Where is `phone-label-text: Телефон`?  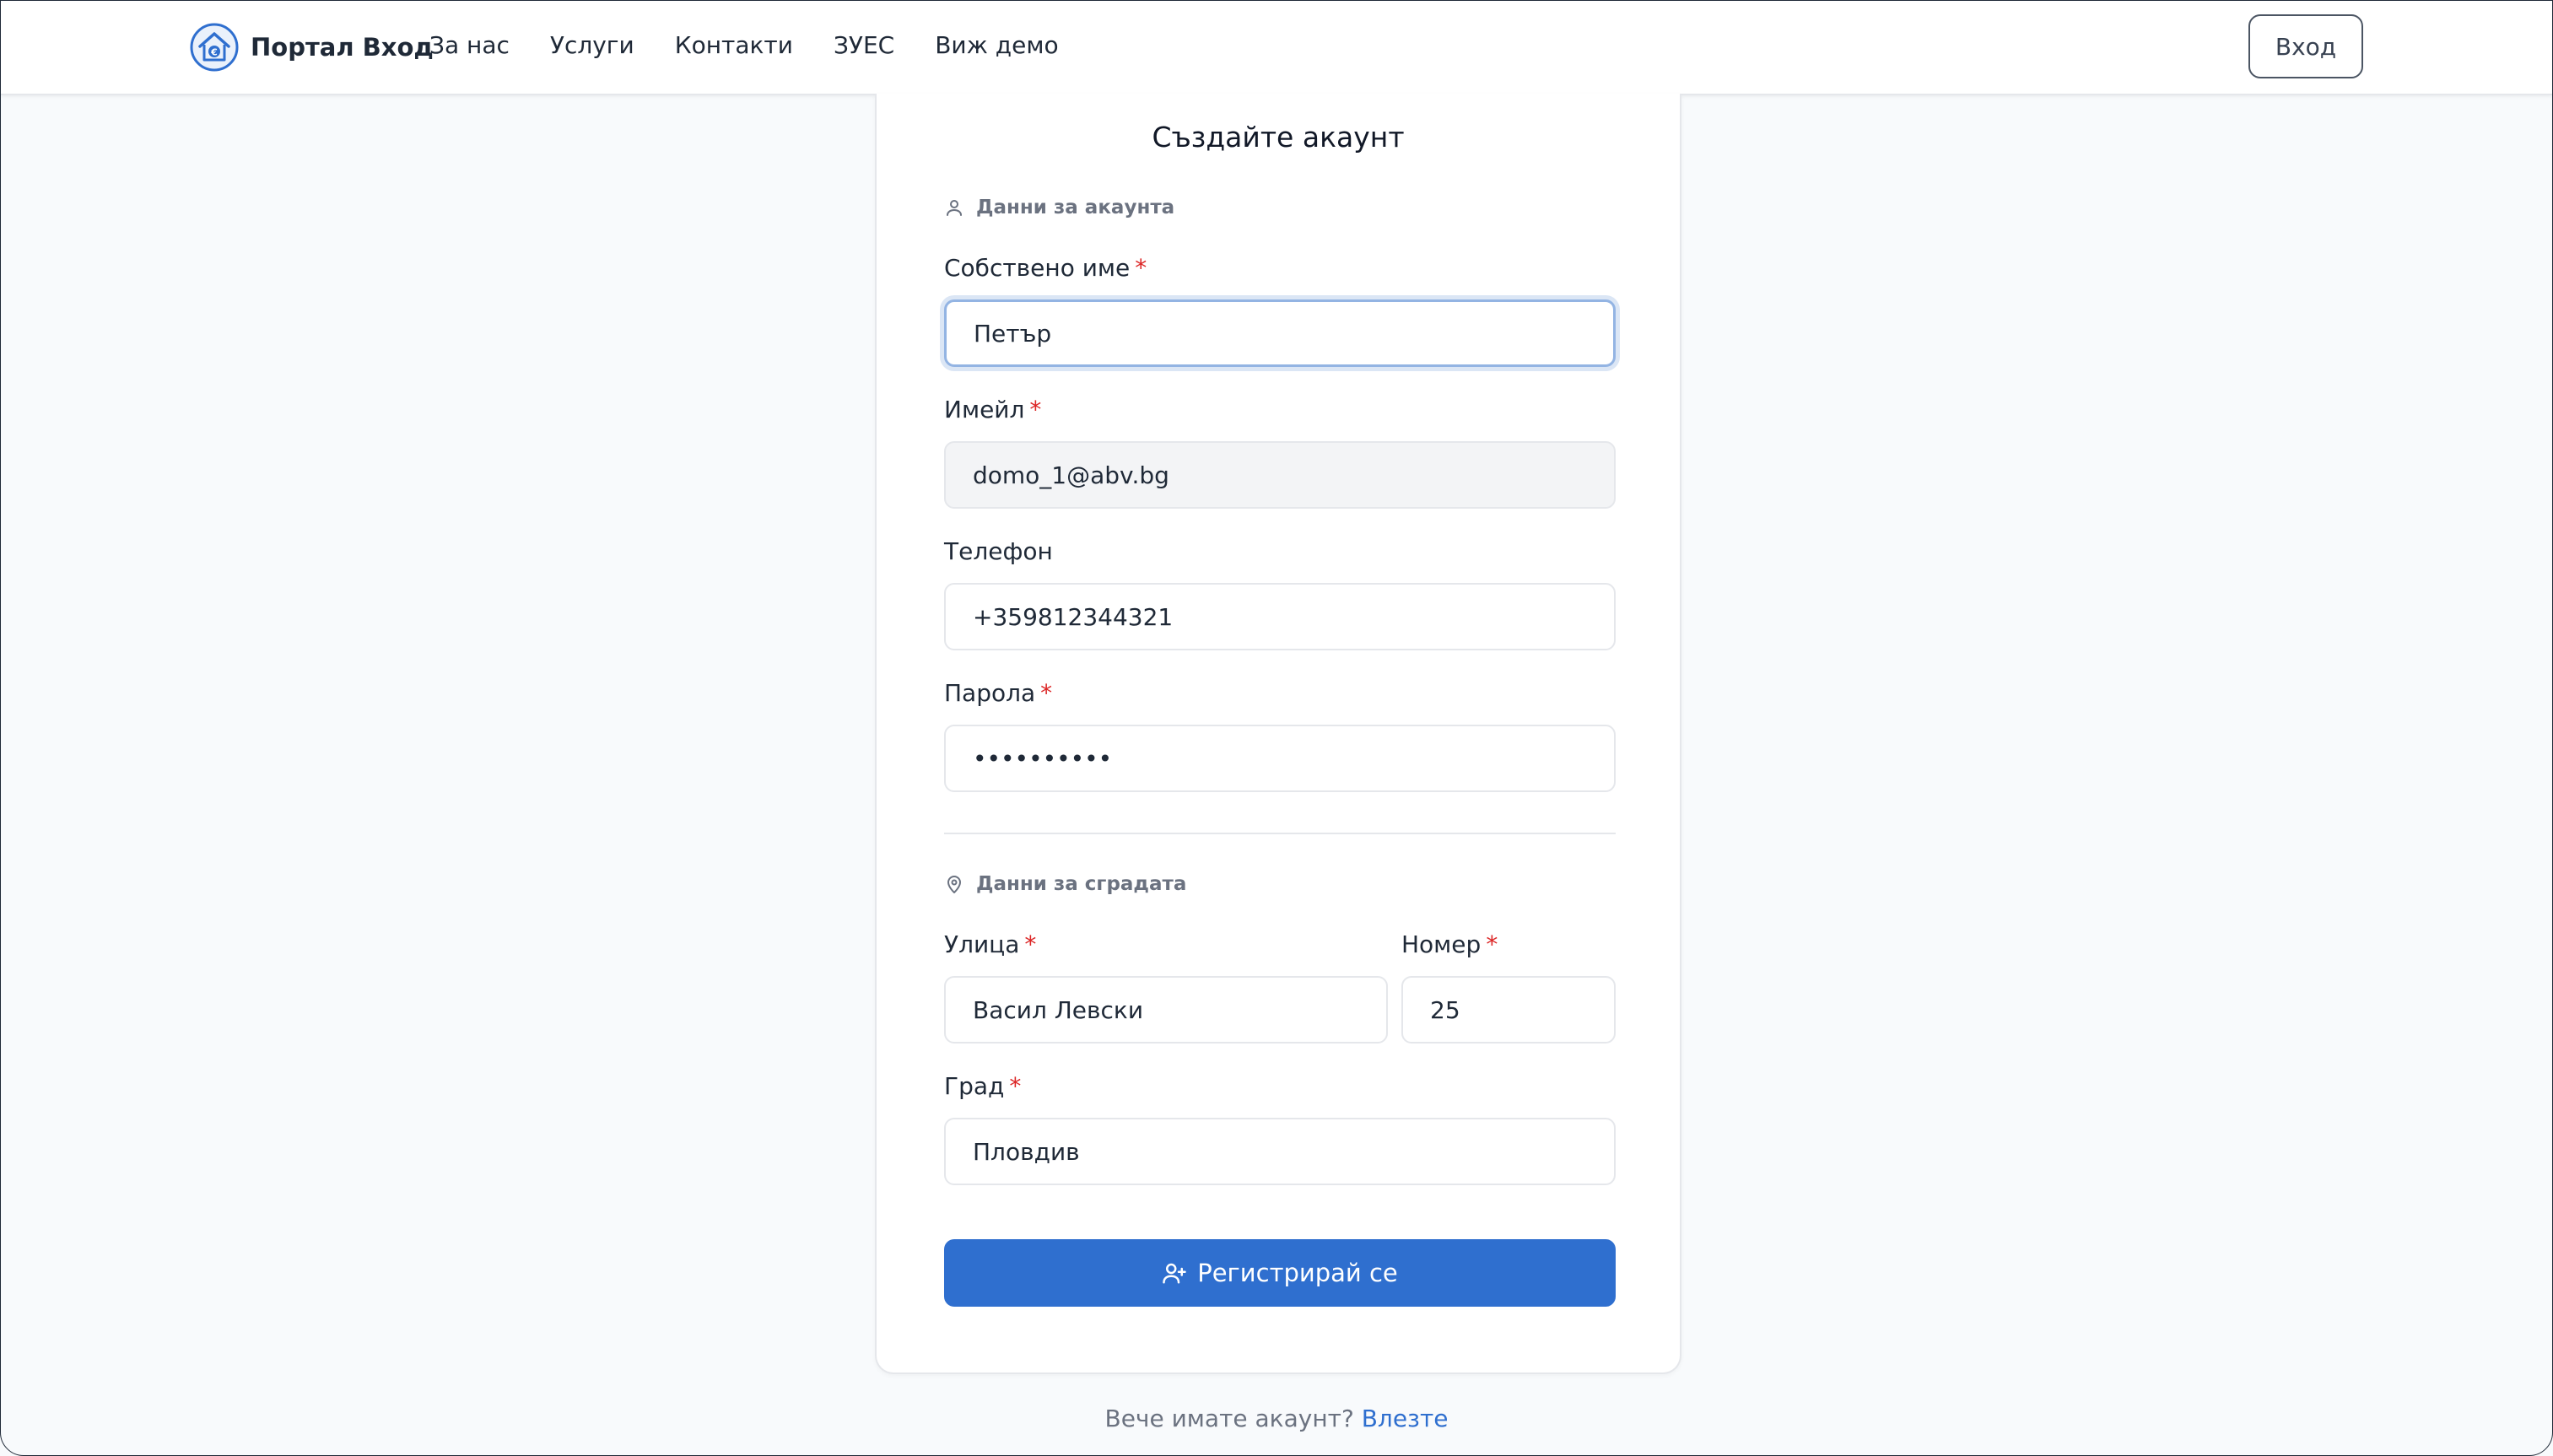 phone-label-text: Телефон is located at coordinates (998, 551).